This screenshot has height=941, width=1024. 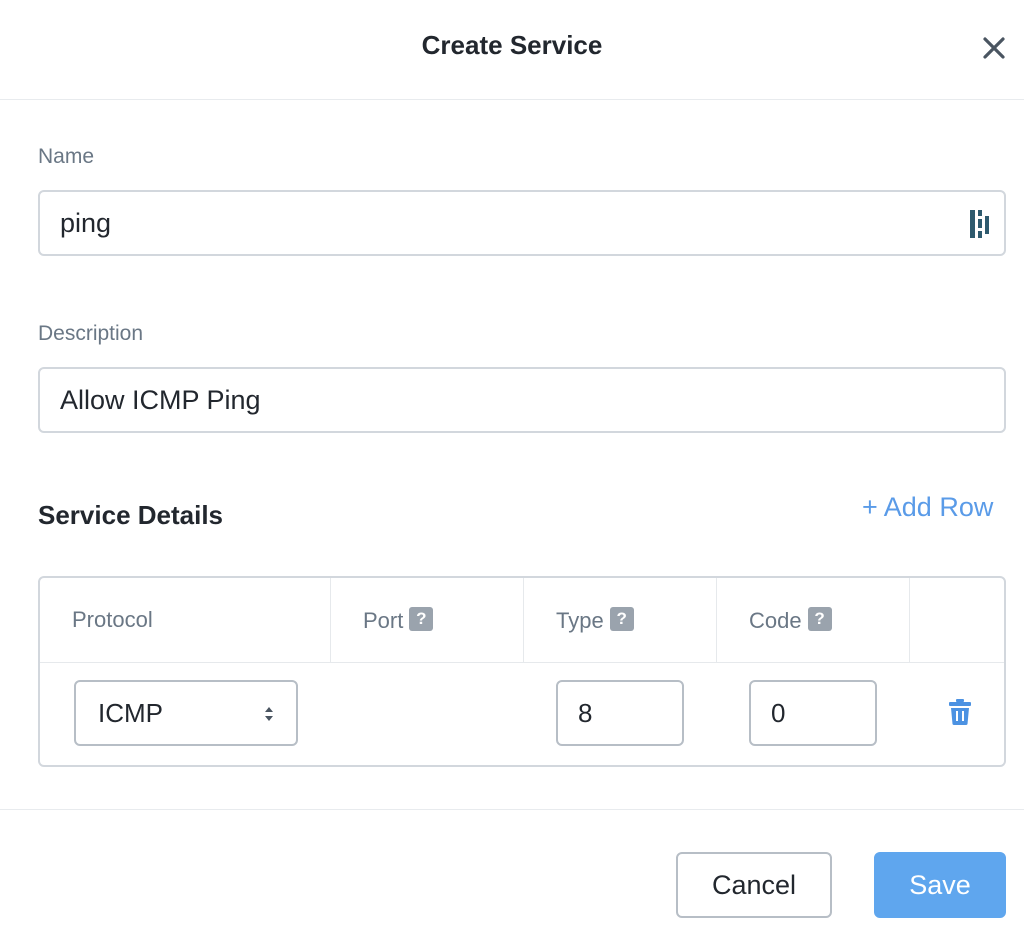 I want to click on add-row-button: + Add Row, so click(x=927, y=507).